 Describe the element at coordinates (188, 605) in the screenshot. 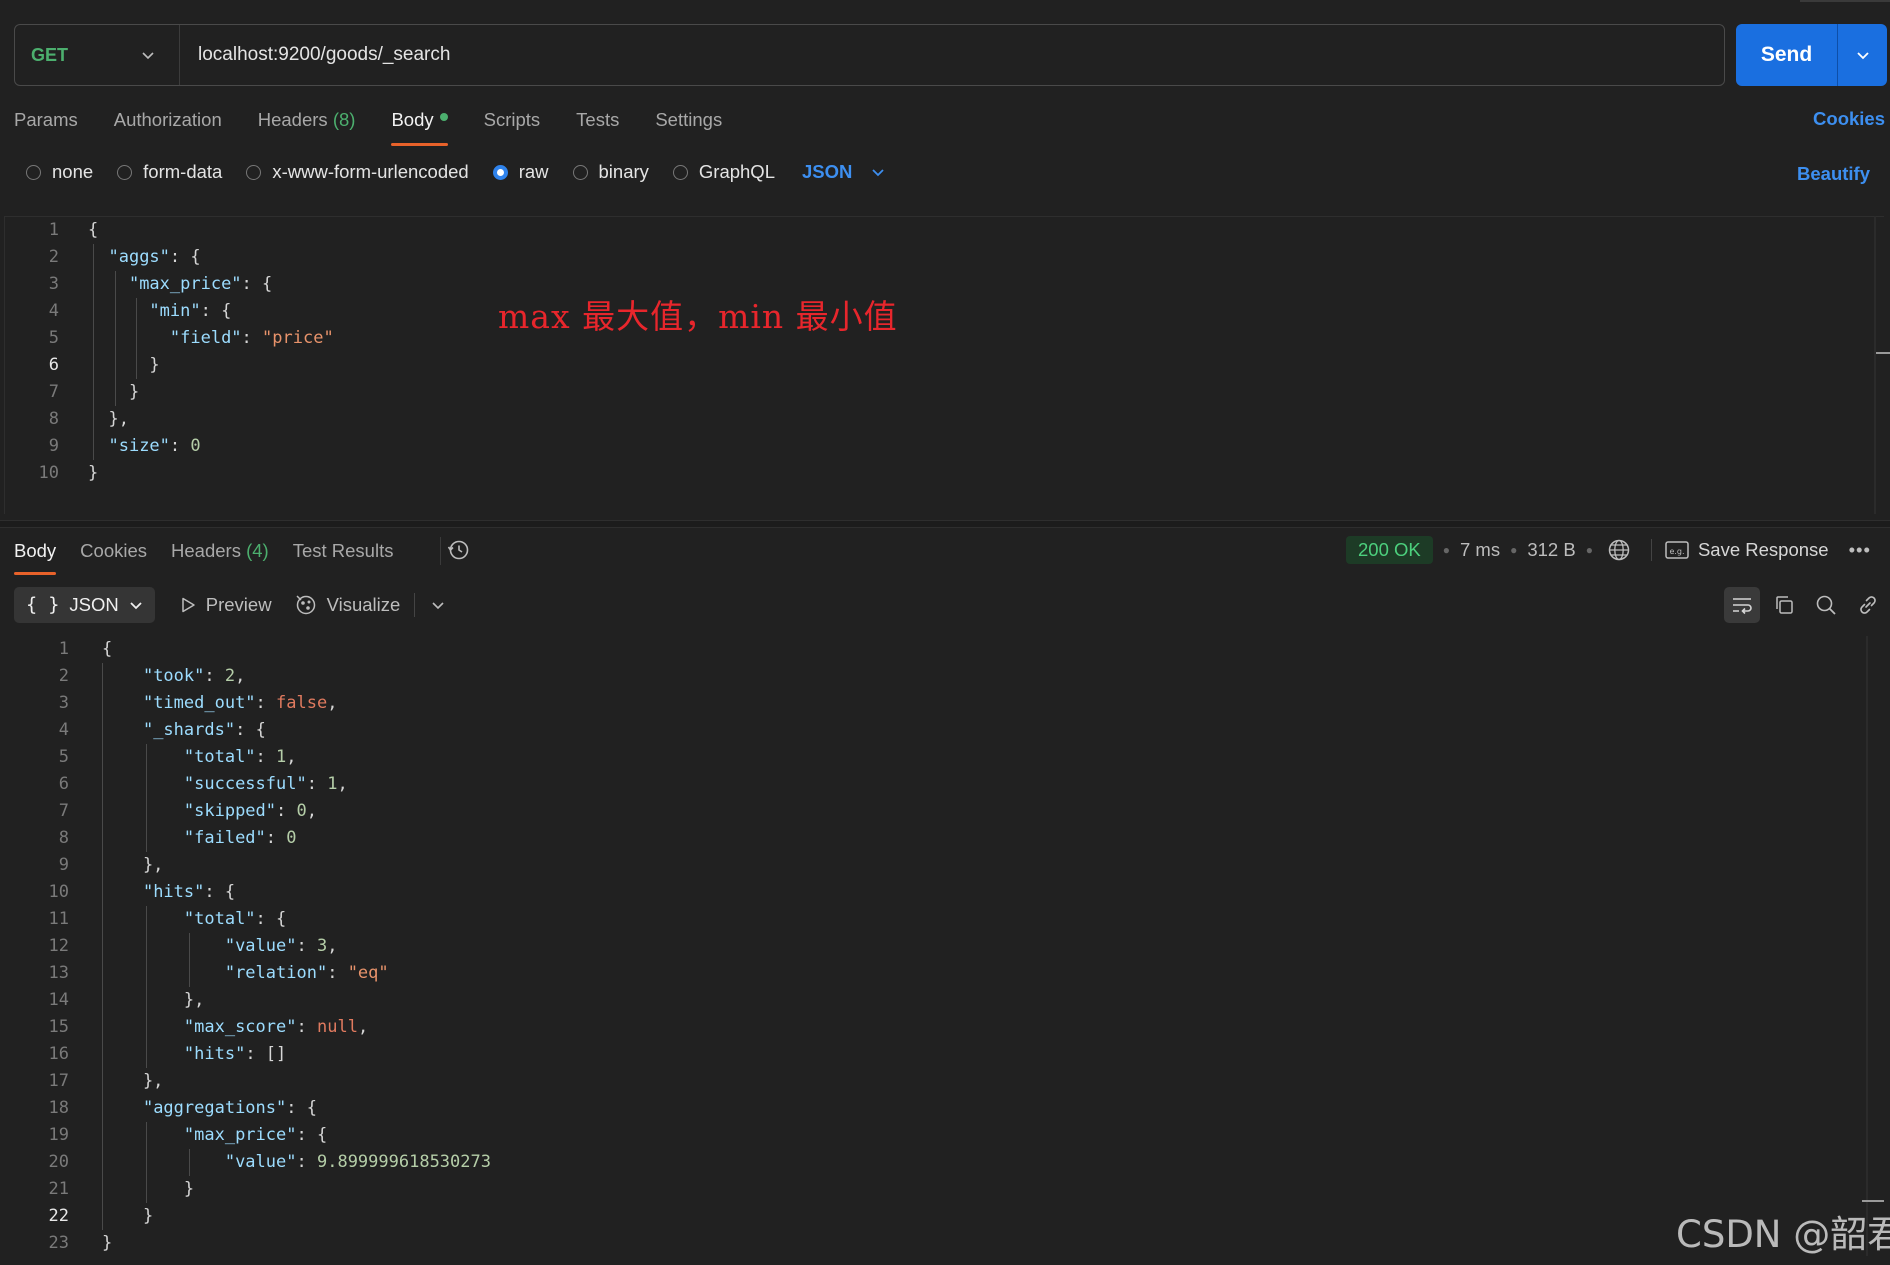

I see `play-icon` at that location.